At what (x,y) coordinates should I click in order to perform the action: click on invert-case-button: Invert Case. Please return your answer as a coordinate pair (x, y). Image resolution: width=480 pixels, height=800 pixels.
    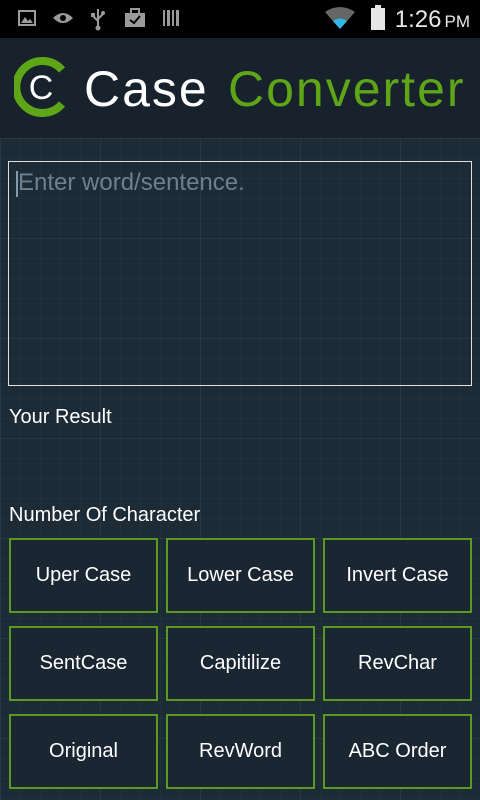
    Looking at the image, I should click on (397, 575).